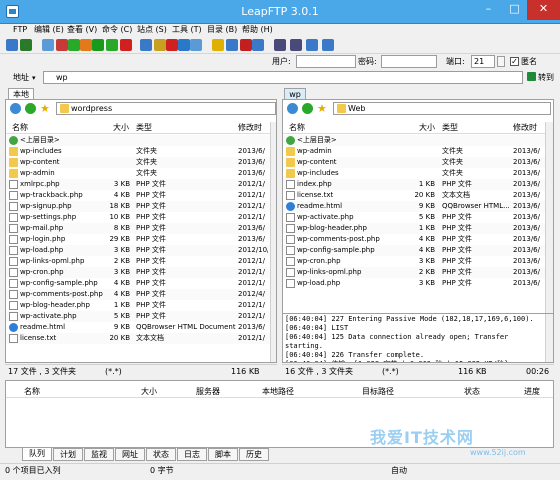 This screenshot has height=480, width=560. What do you see at coordinates (130, 454) in the screenshot?
I see `tab-url: 网址` at bounding box center [130, 454].